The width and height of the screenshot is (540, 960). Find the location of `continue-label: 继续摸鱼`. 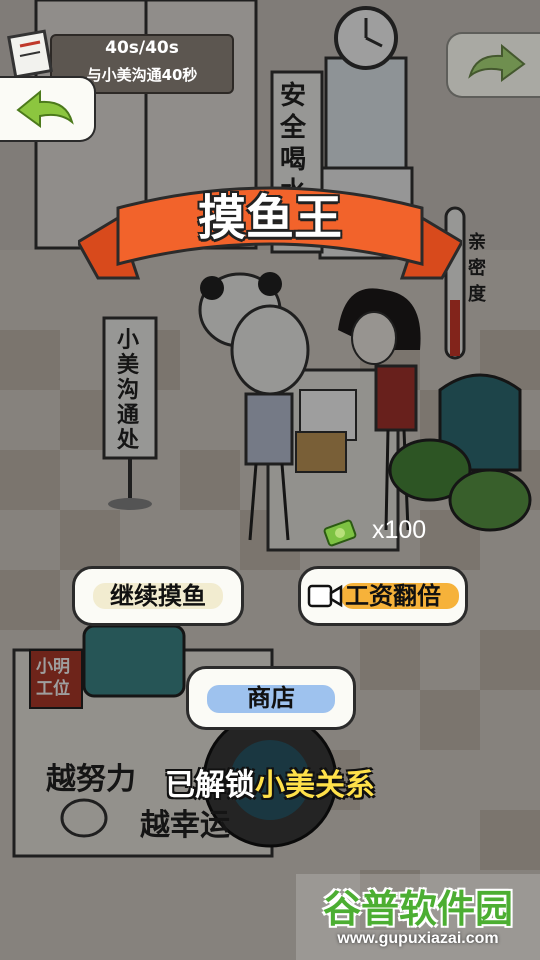

continue-label: 继续摸鱼 is located at coordinates (158, 596).